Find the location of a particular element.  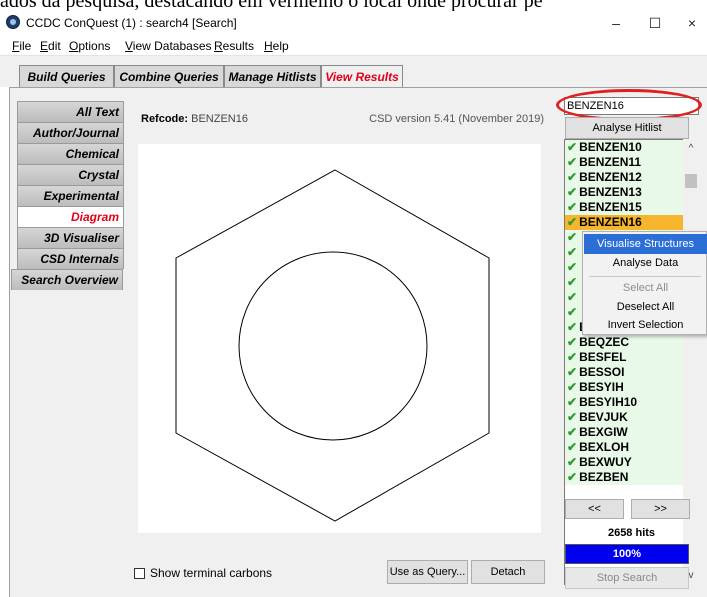

hitlist-row: ✔ BENZEN16 is located at coordinates (627, 222).